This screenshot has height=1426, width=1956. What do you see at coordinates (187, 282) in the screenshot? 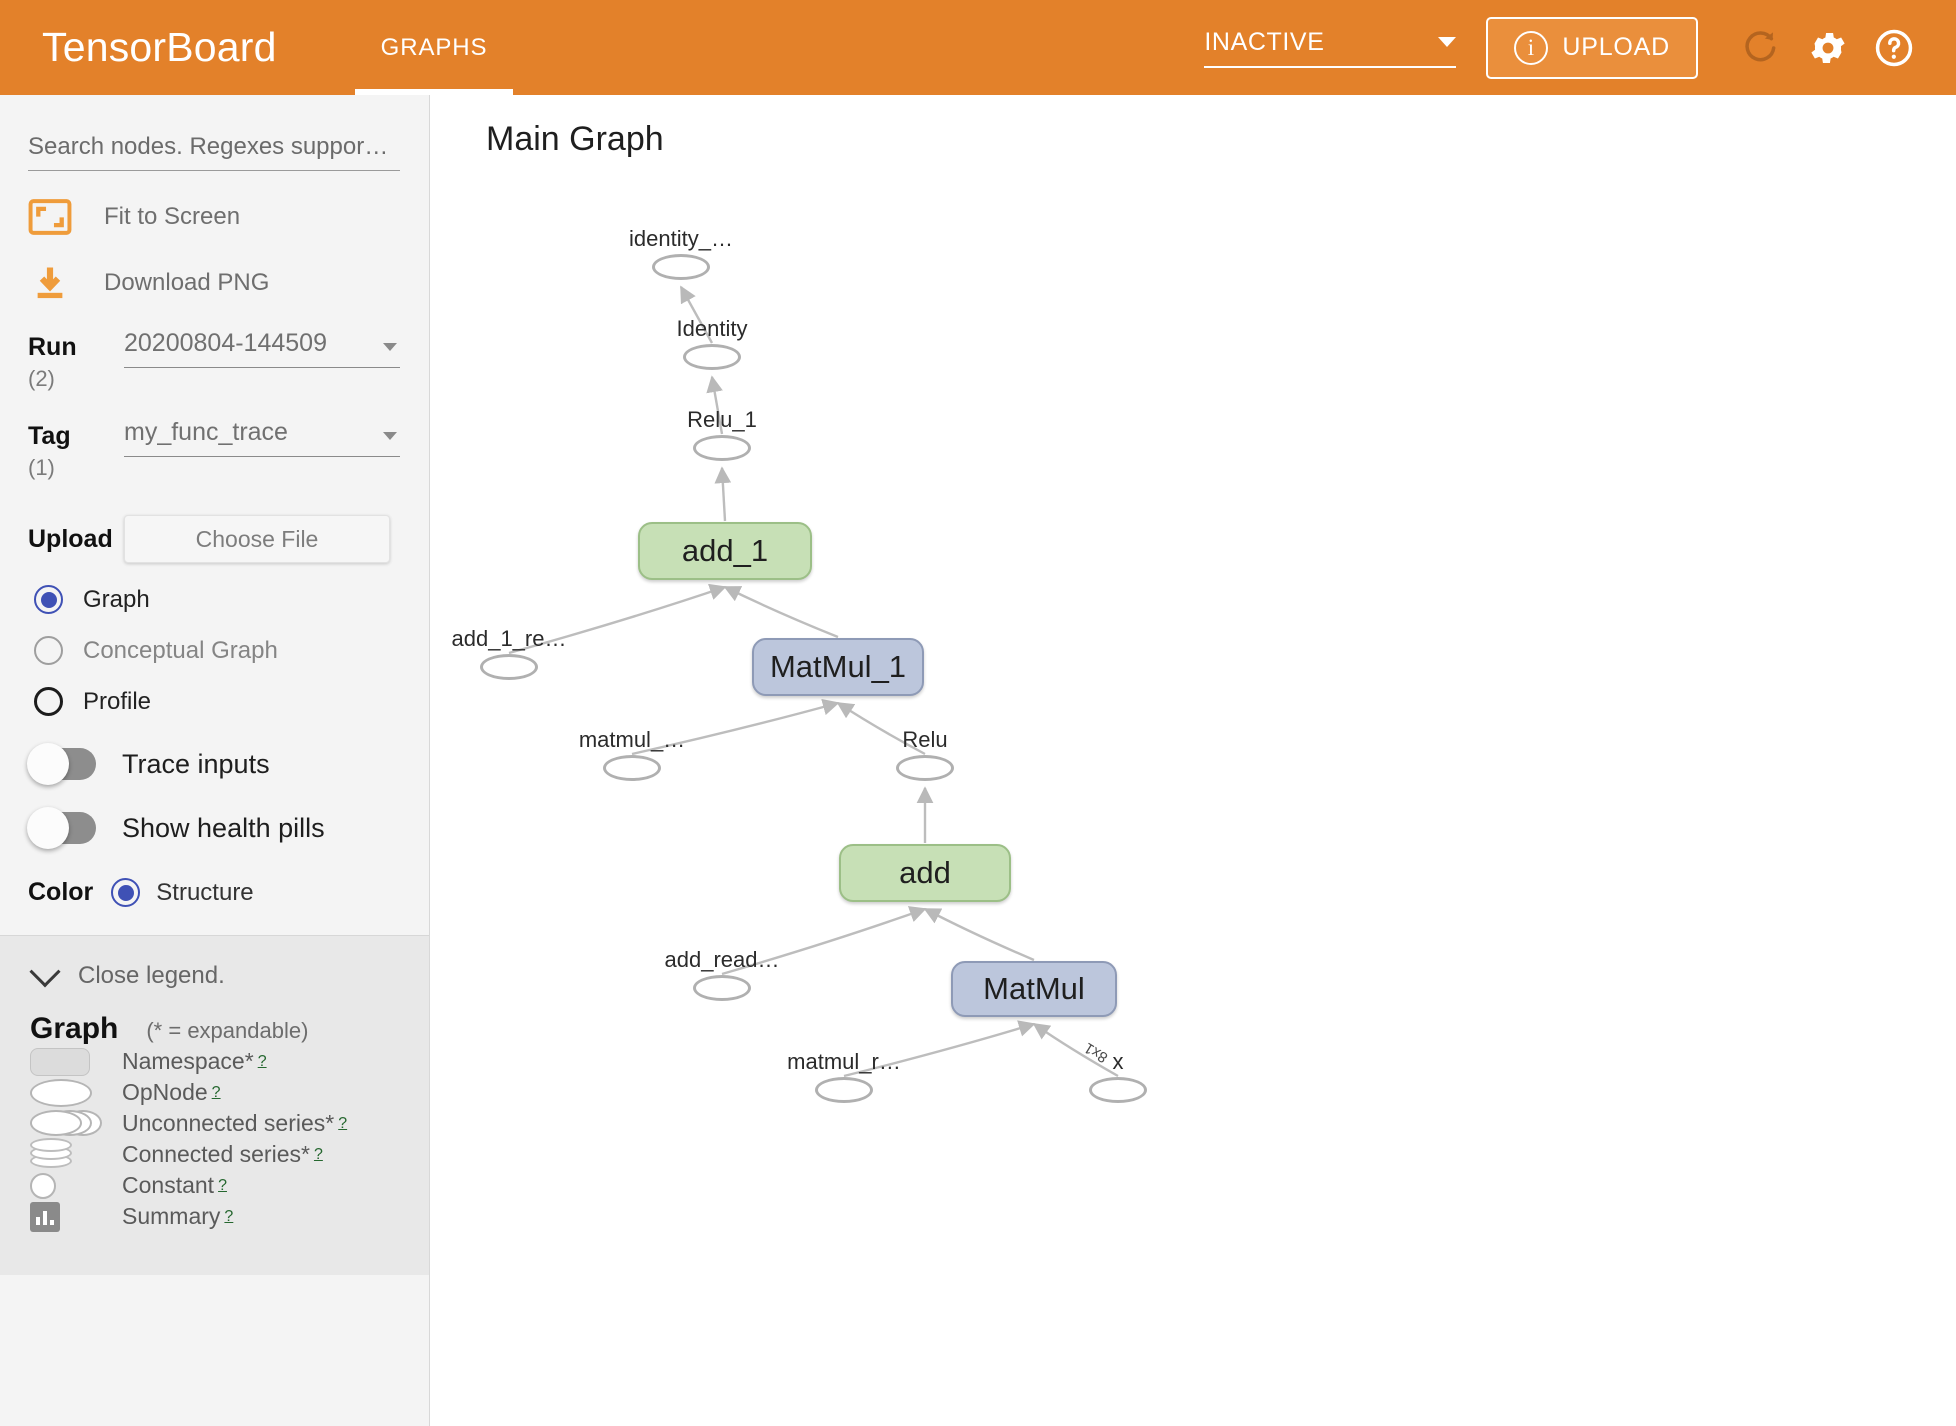
I see `download-png-label: Download PNG` at bounding box center [187, 282].